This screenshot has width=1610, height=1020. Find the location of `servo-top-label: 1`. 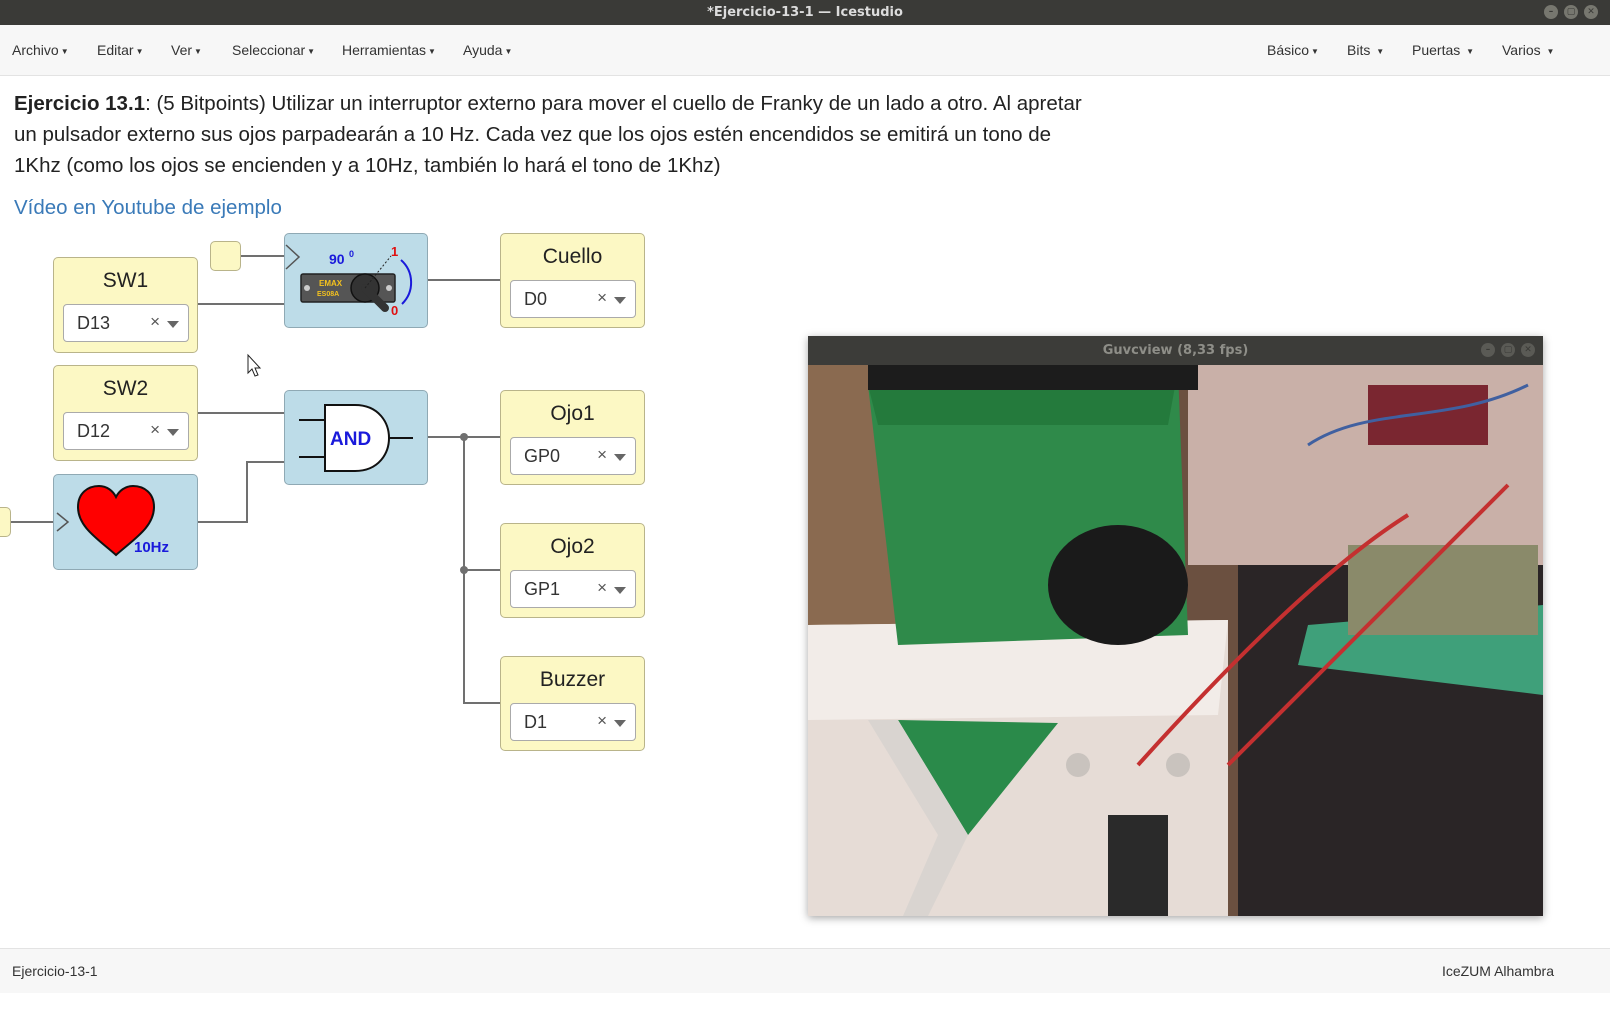

servo-top-label: 1 is located at coordinates (394, 251).